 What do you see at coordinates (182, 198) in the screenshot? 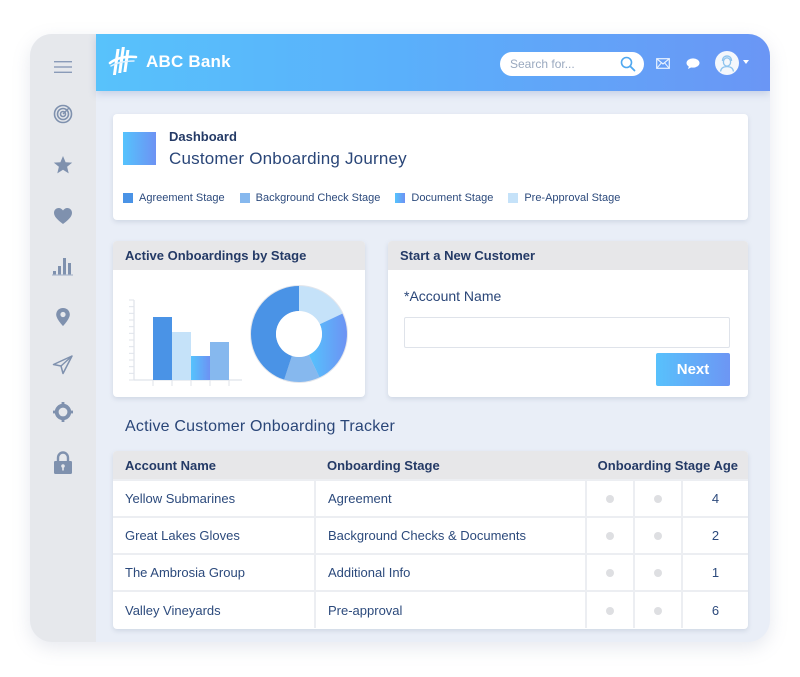
I see `legend-label: Agreement Stage` at bounding box center [182, 198].